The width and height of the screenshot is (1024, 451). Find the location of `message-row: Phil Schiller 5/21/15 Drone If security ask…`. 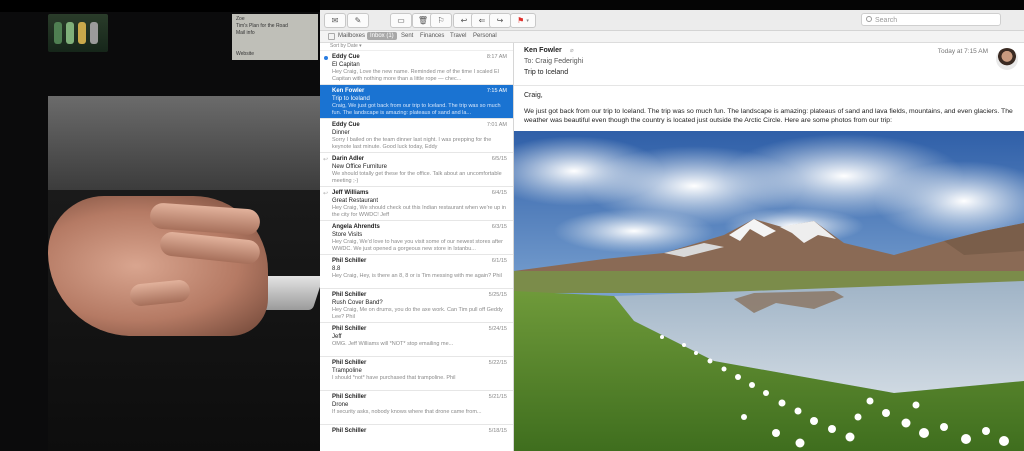

message-row: Phil Schiller 5/21/15 Drone If security ask… is located at coordinates (416, 408).